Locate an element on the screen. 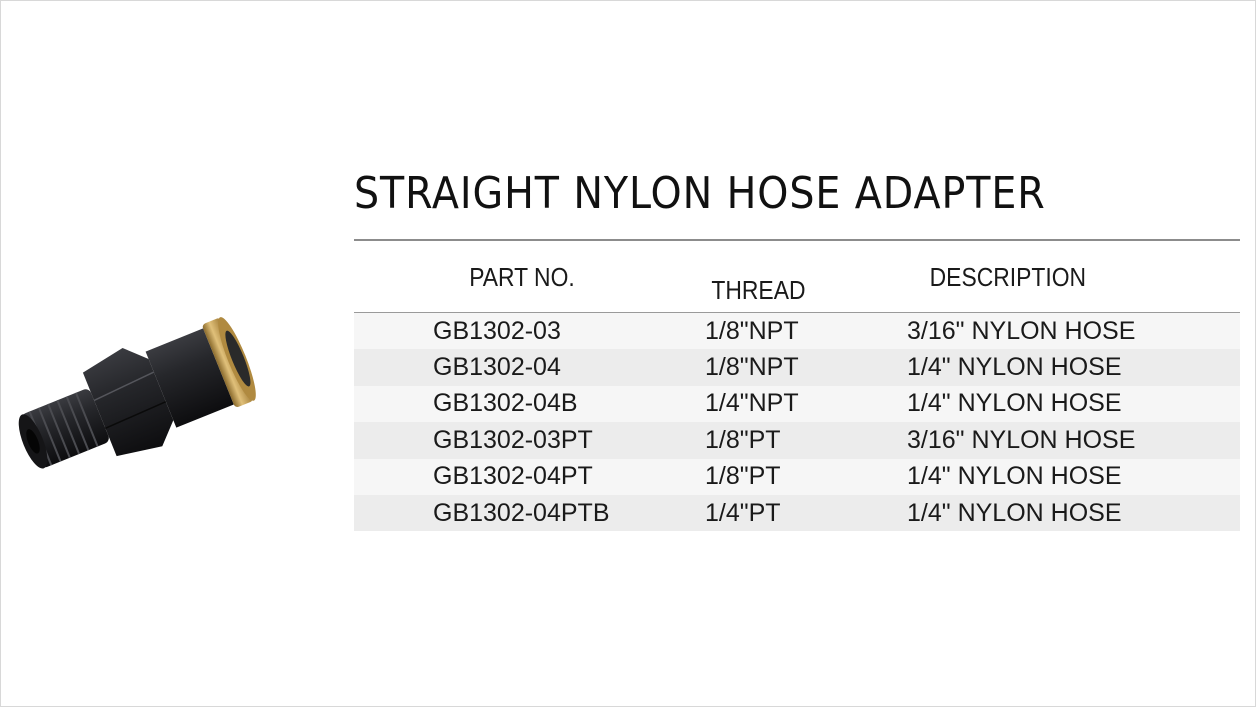  part-no-cell: GB1302-04B is located at coordinates (529, 404).